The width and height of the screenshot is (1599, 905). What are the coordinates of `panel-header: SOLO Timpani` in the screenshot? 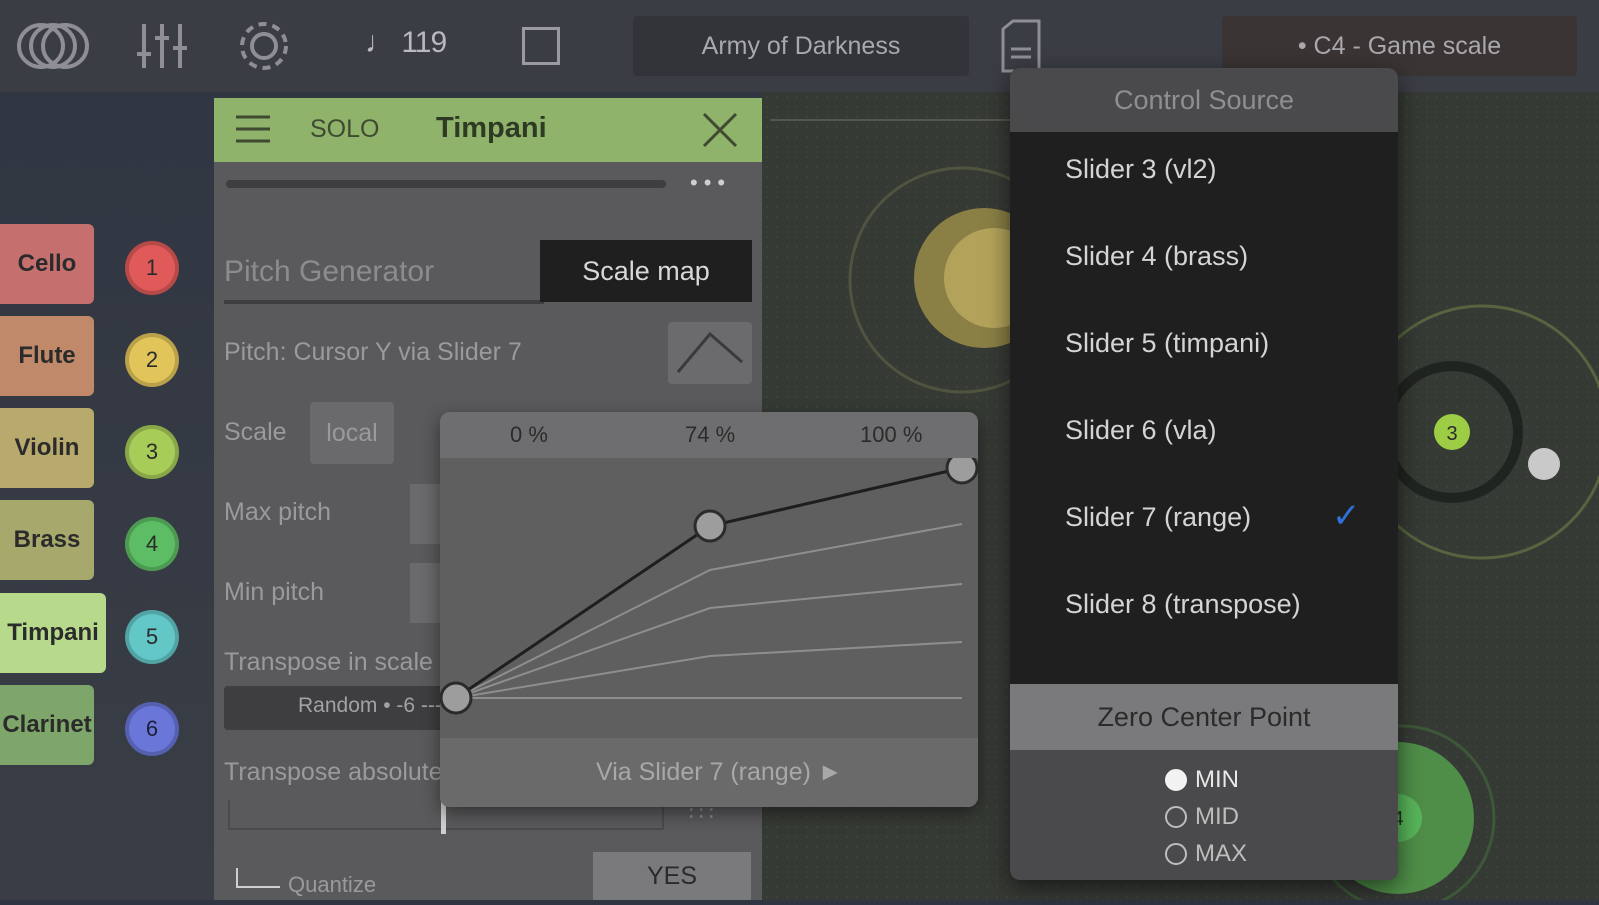 It's located at (488, 130).